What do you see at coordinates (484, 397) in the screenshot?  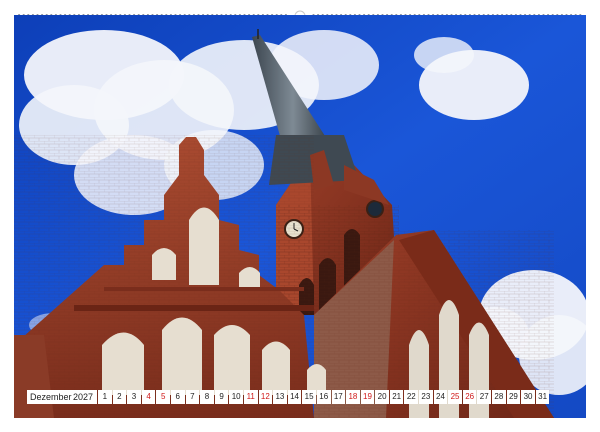 I see `day-cell: 27` at bounding box center [484, 397].